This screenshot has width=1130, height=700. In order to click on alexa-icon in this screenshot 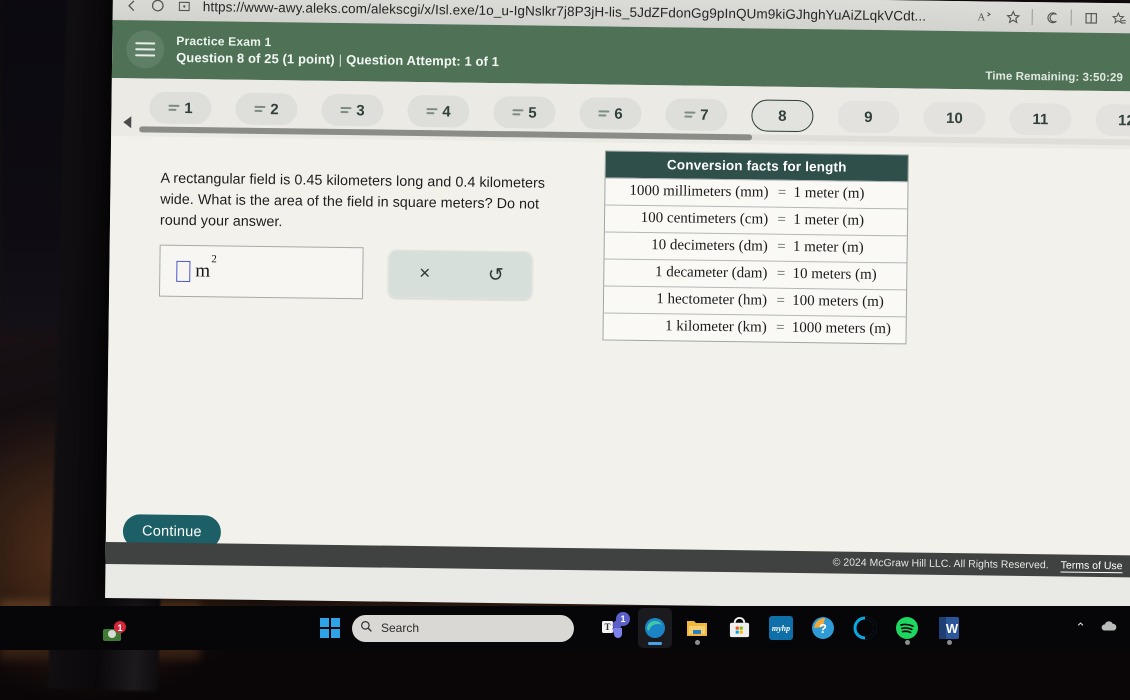, I will do `click(865, 628)`.